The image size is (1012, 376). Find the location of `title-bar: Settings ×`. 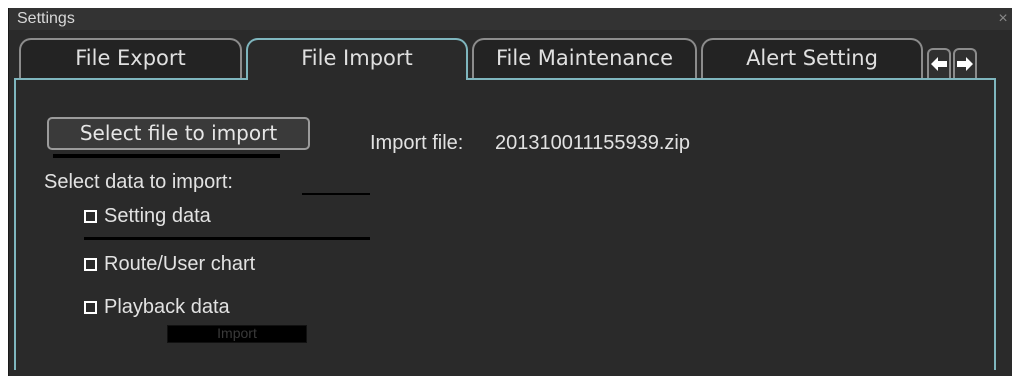

title-bar: Settings × is located at coordinates (510, 19).